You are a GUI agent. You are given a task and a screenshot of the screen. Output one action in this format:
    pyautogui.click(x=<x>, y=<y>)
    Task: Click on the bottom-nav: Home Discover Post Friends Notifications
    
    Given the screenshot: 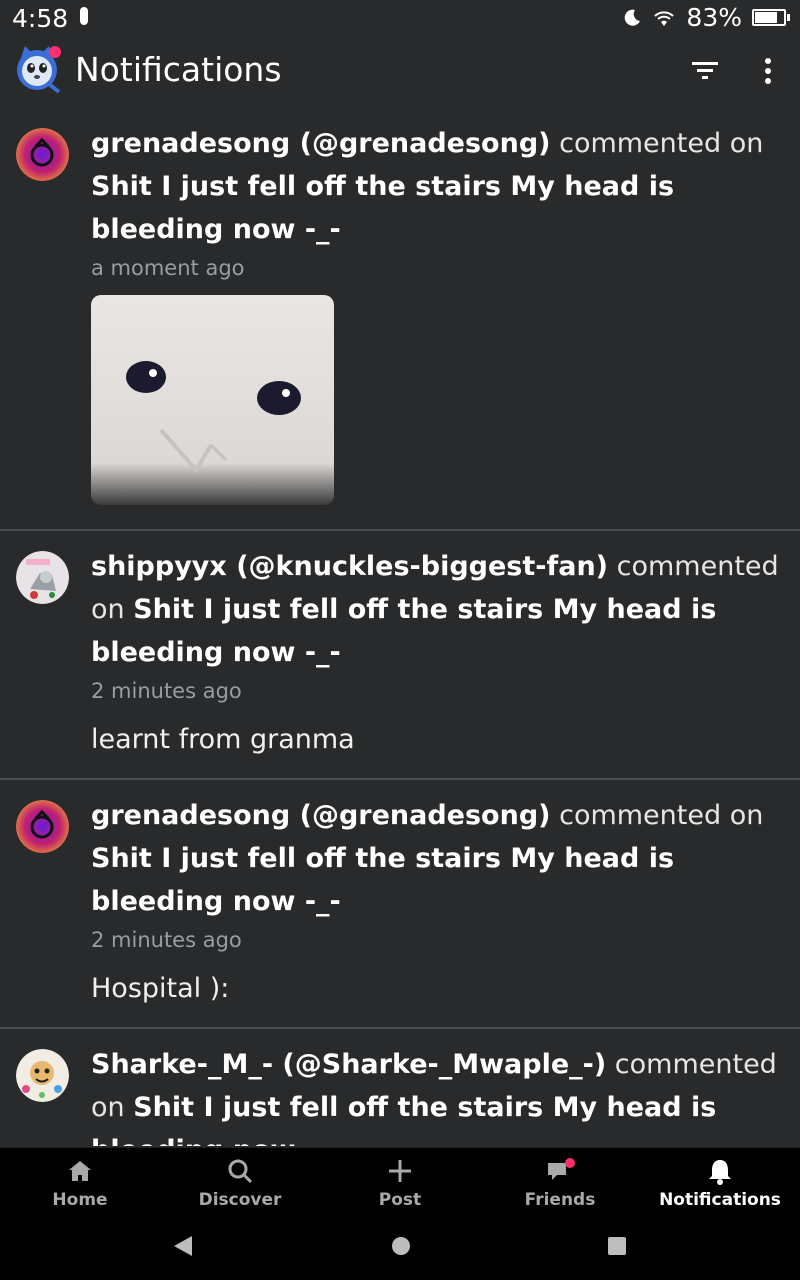 What is the action you would take?
    pyautogui.click(x=400, y=1182)
    